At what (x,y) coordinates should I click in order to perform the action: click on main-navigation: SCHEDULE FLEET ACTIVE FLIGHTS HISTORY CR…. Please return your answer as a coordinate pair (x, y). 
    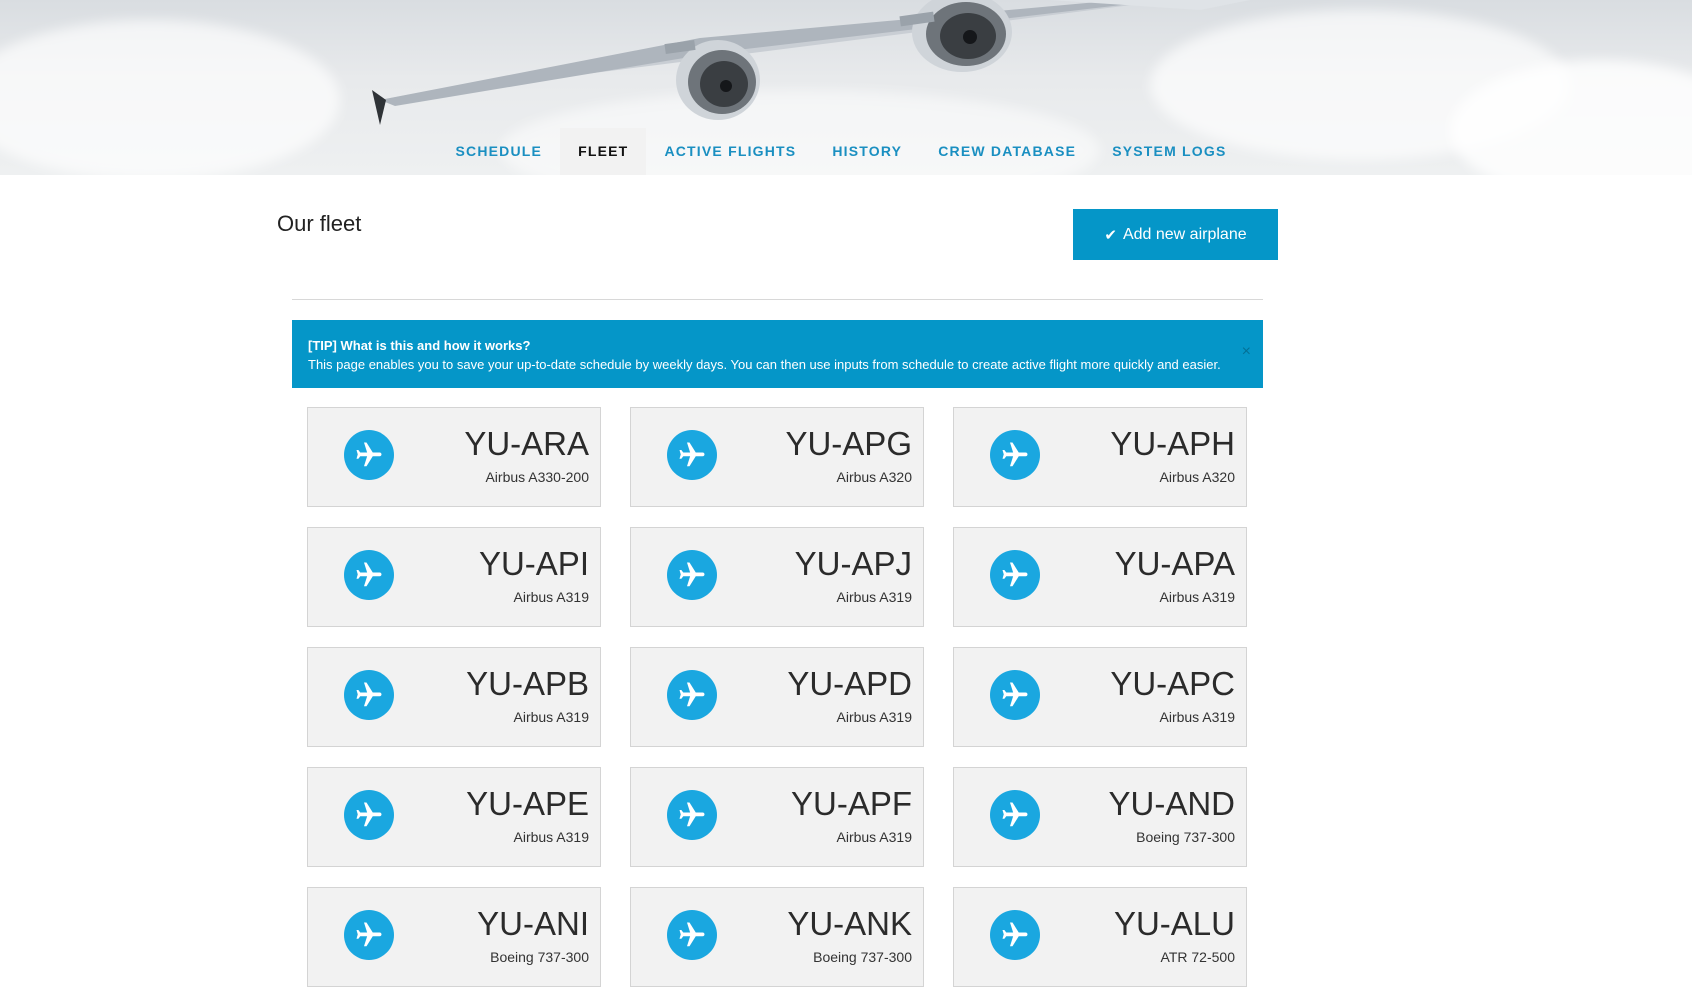
    Looking at the image, I should click on (846, 151).